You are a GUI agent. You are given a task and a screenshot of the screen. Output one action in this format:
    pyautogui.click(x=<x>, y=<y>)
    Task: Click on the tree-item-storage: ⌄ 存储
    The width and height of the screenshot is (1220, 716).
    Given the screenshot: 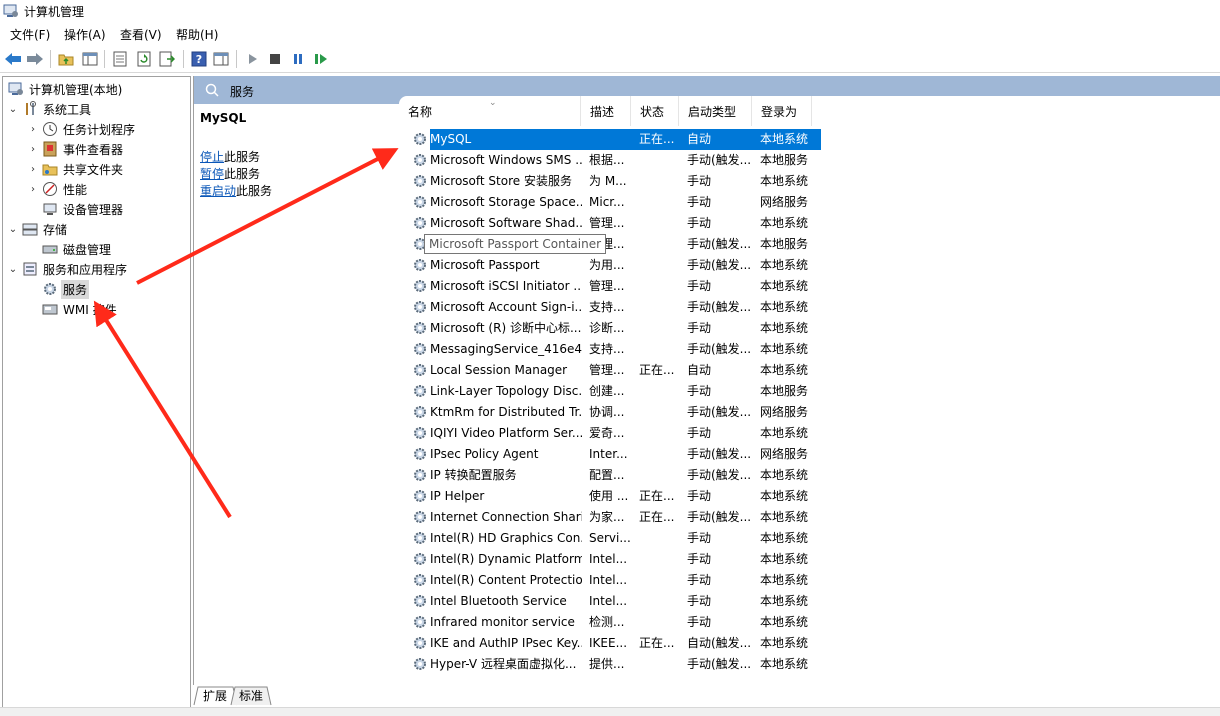 What is the action you would take?
    pyautogui.click(x=38, y=229)
    